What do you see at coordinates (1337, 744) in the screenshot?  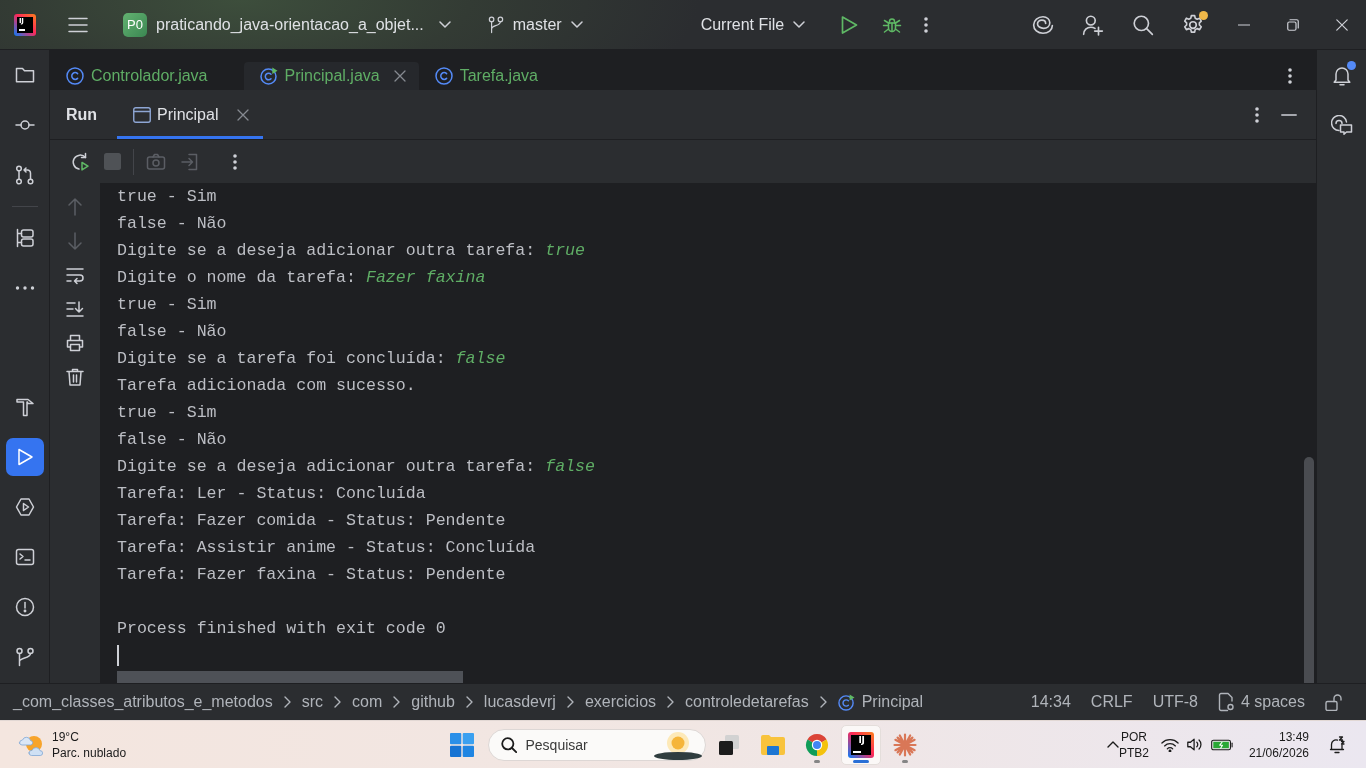 I see `notification-bell-icon` at bounding box center [1337, 744].